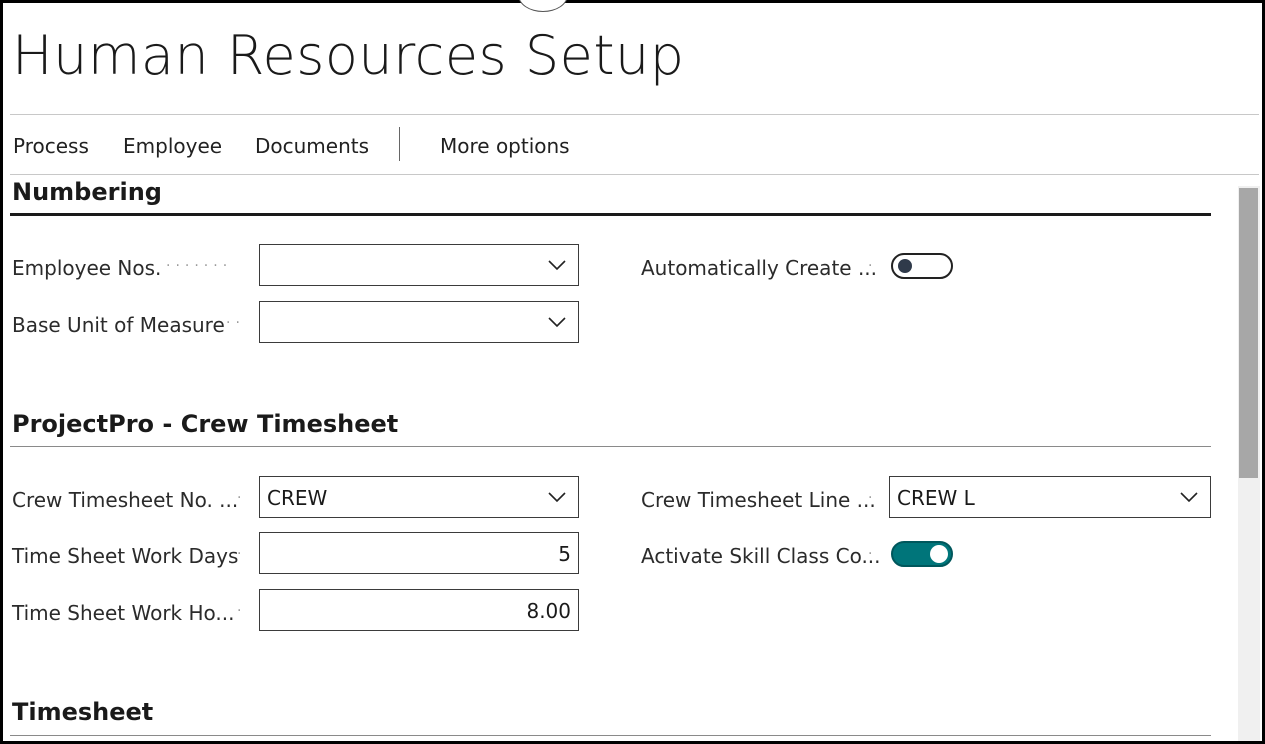 This screenshot has width=1265, height=744. What do you see at coordinates (348, 55) in the screenshot?
I see `page-title: Human Resources Setup` at bounding box center [348, 55].